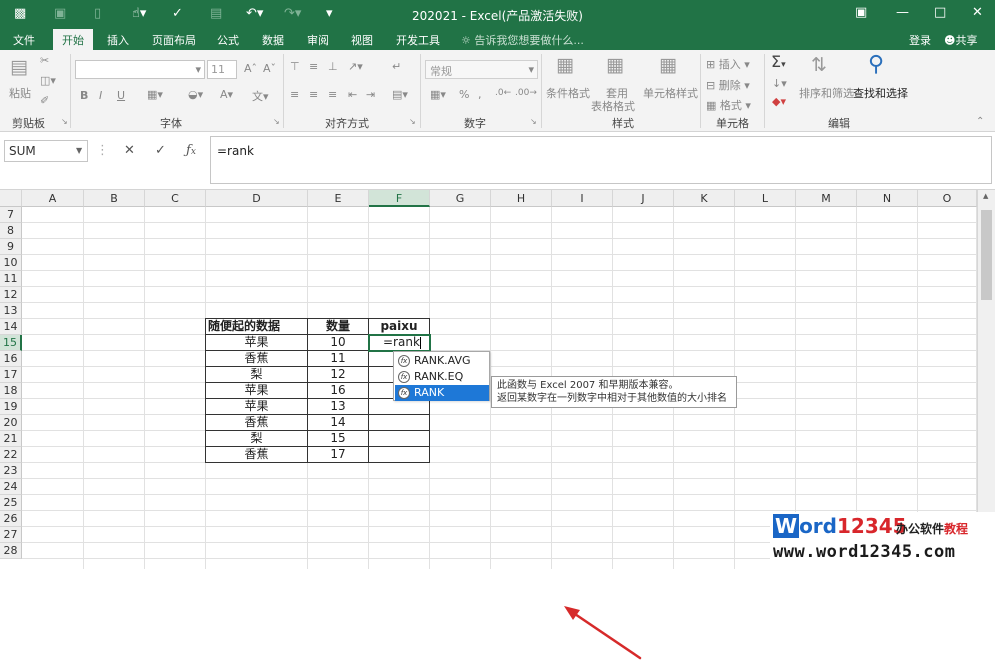  I want to click on column-header-M: M, so click(826, 198).